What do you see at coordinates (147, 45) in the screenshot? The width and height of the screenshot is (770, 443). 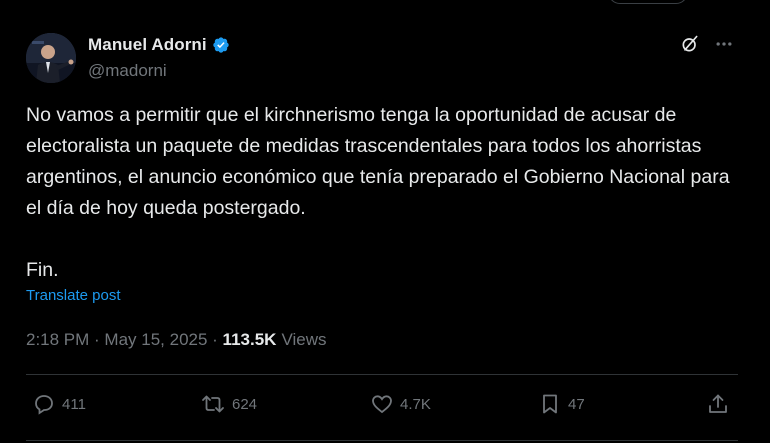 I see `author-display-name: Manuel Adorni` at bounding box center [147, 45].